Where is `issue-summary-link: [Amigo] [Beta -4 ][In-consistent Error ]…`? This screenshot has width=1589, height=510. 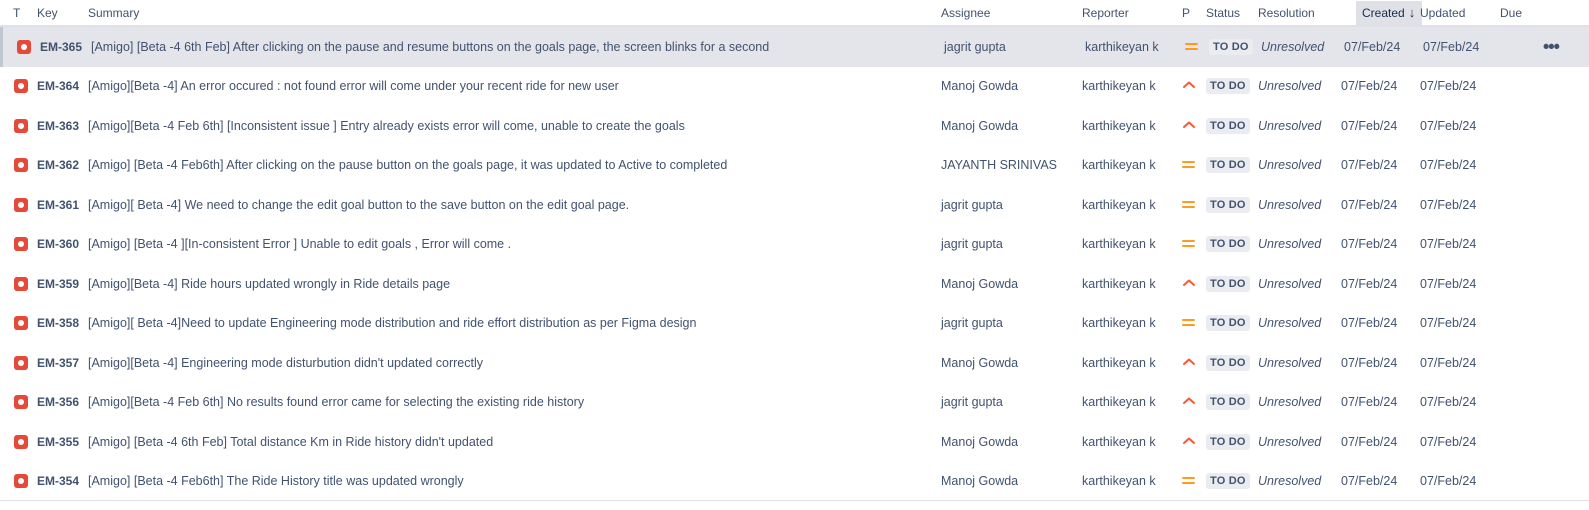 issue-summary-link: [Amigo] [Beta -4 ][In-consistent Error ]… is located at coordinates (299, 244).